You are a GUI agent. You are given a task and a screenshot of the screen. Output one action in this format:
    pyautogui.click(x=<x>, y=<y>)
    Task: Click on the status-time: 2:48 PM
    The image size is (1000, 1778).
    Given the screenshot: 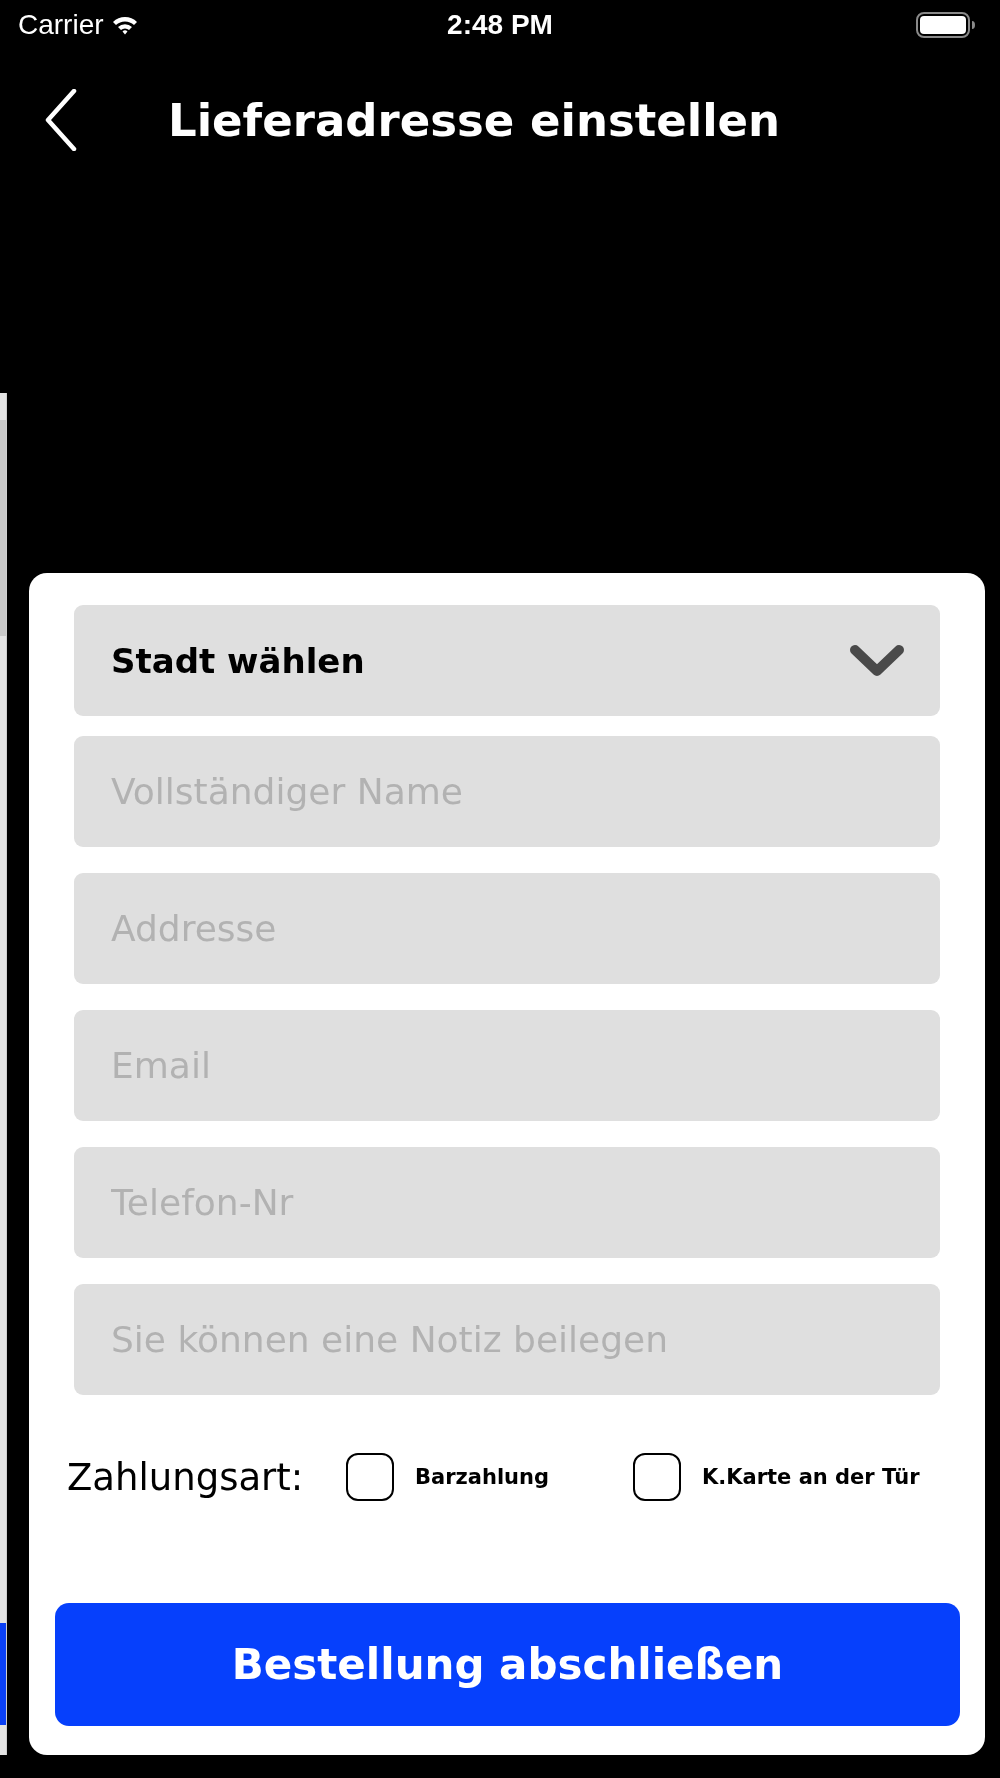 What is the action you would take?
    pyautogui.click(x=500, y=25)
    